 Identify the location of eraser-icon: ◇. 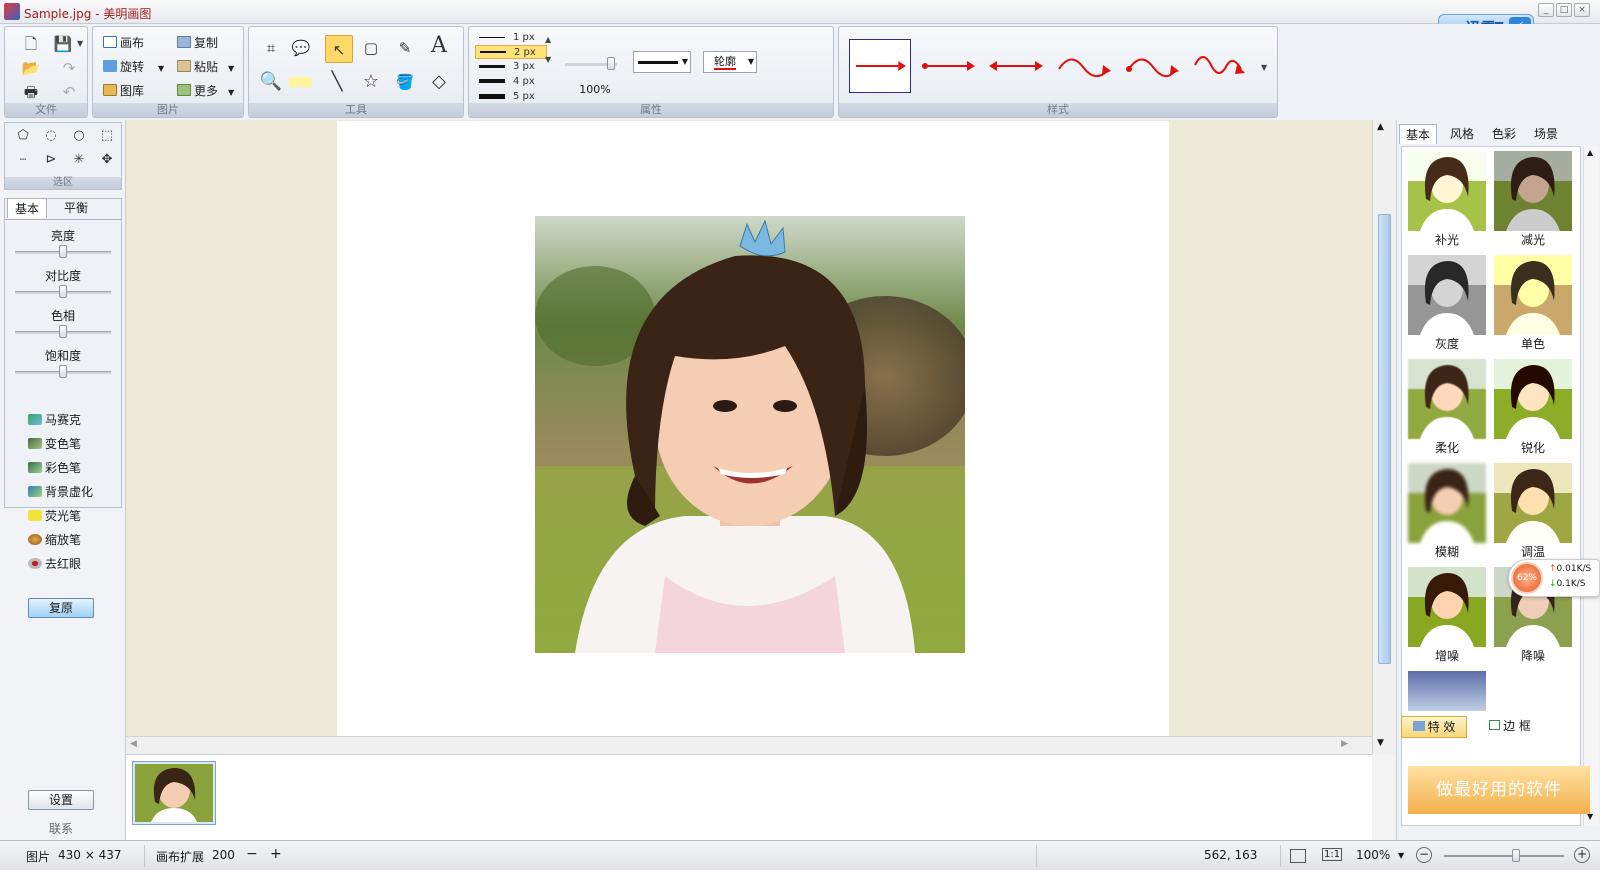
(439, 82).